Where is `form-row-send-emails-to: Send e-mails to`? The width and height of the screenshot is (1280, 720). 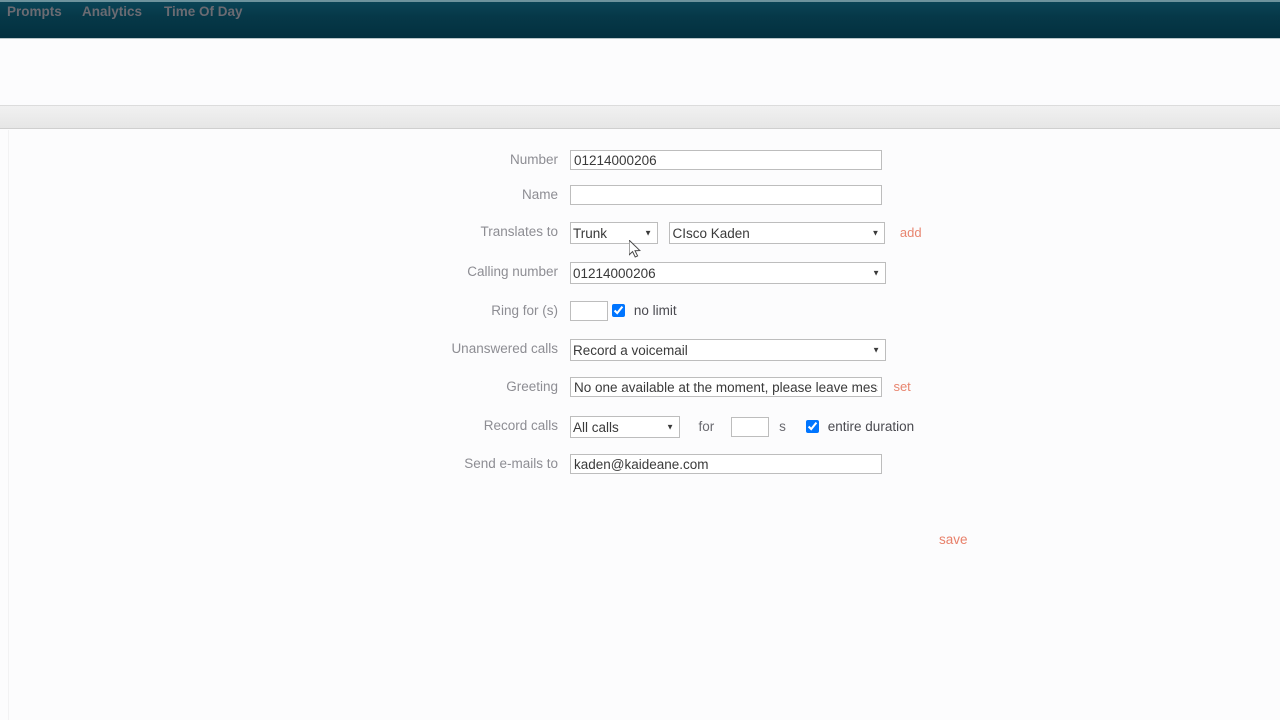
form-row-send-emails-to: Send e-mails to is located at coordinates (640, 474).